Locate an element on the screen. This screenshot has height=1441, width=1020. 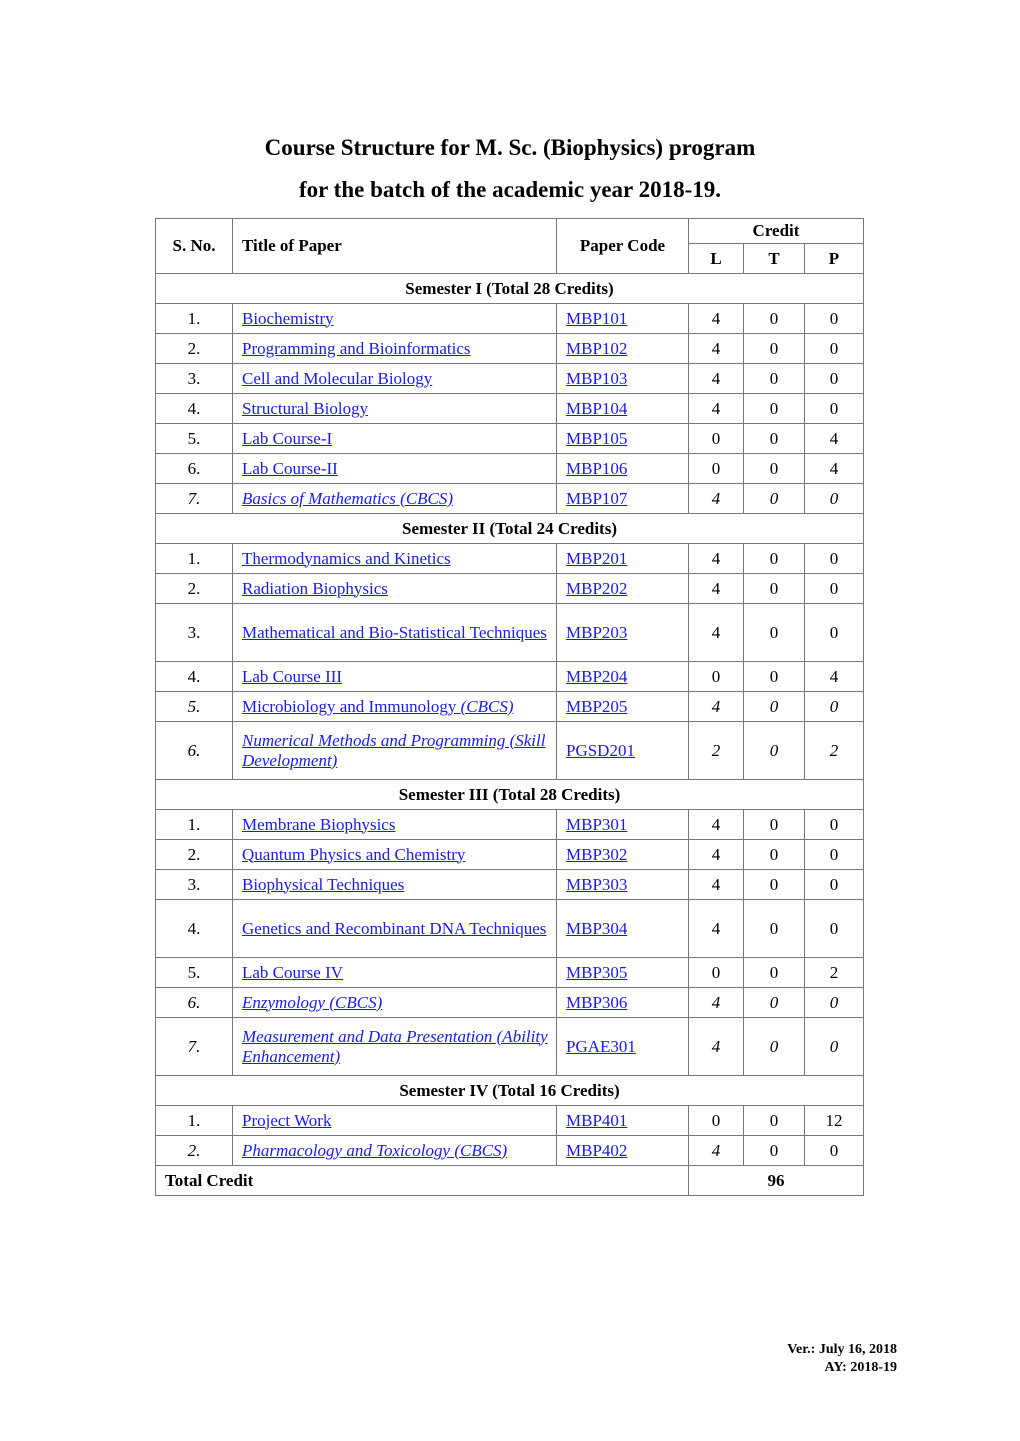
paper-code-cell: MBP304 is located at coordinates (622, 928).